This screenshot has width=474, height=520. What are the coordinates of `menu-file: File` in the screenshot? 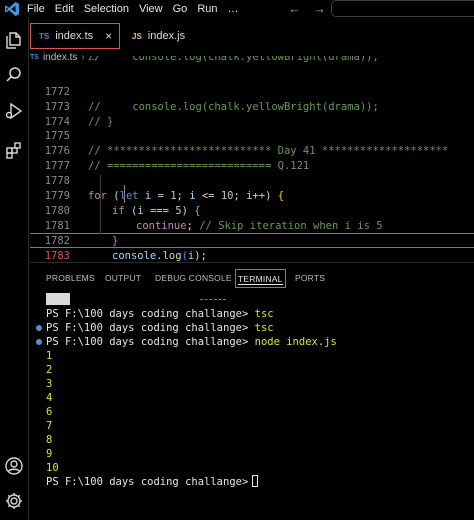 It's located at (36, 9).